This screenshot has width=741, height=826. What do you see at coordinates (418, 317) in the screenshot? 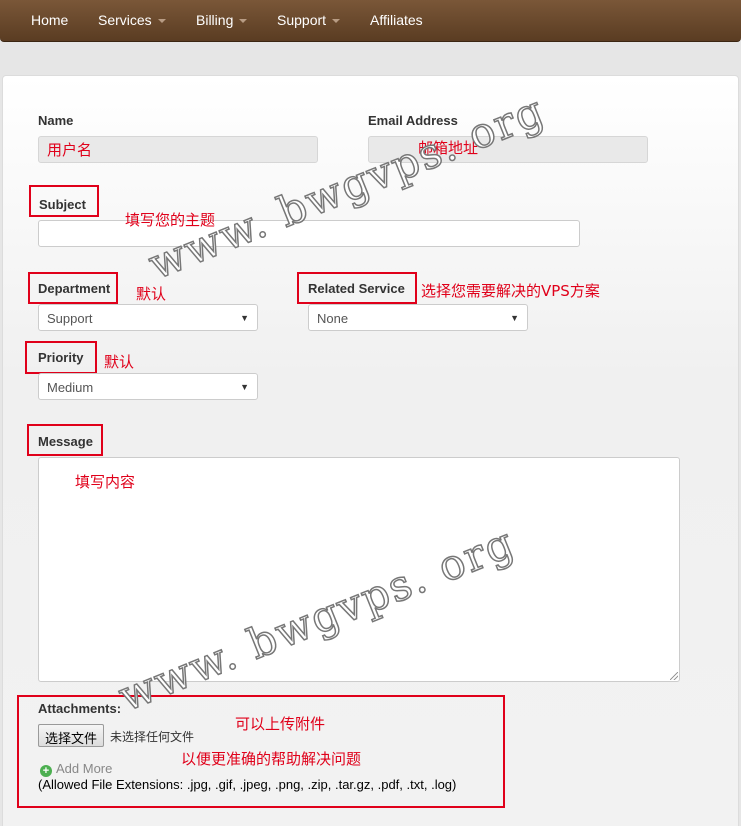
I see `related-service-select: None ▼` at bounding box center [418, 317].